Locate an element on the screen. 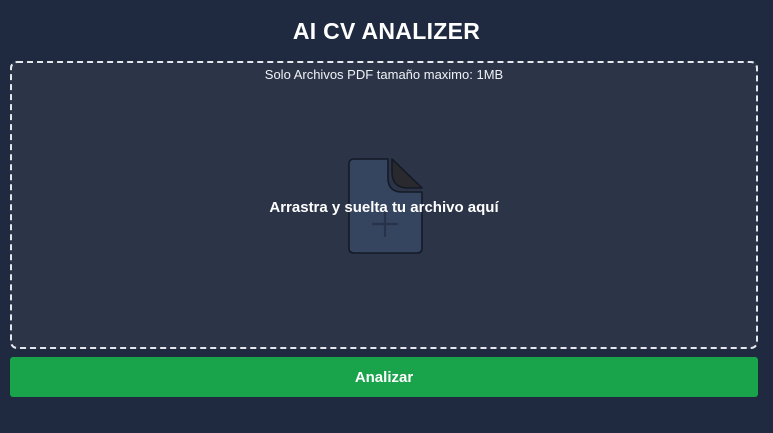 The width and height of the screenshot is (773, 433). analyze-button: Analizar is located at coordinates (384, 377).